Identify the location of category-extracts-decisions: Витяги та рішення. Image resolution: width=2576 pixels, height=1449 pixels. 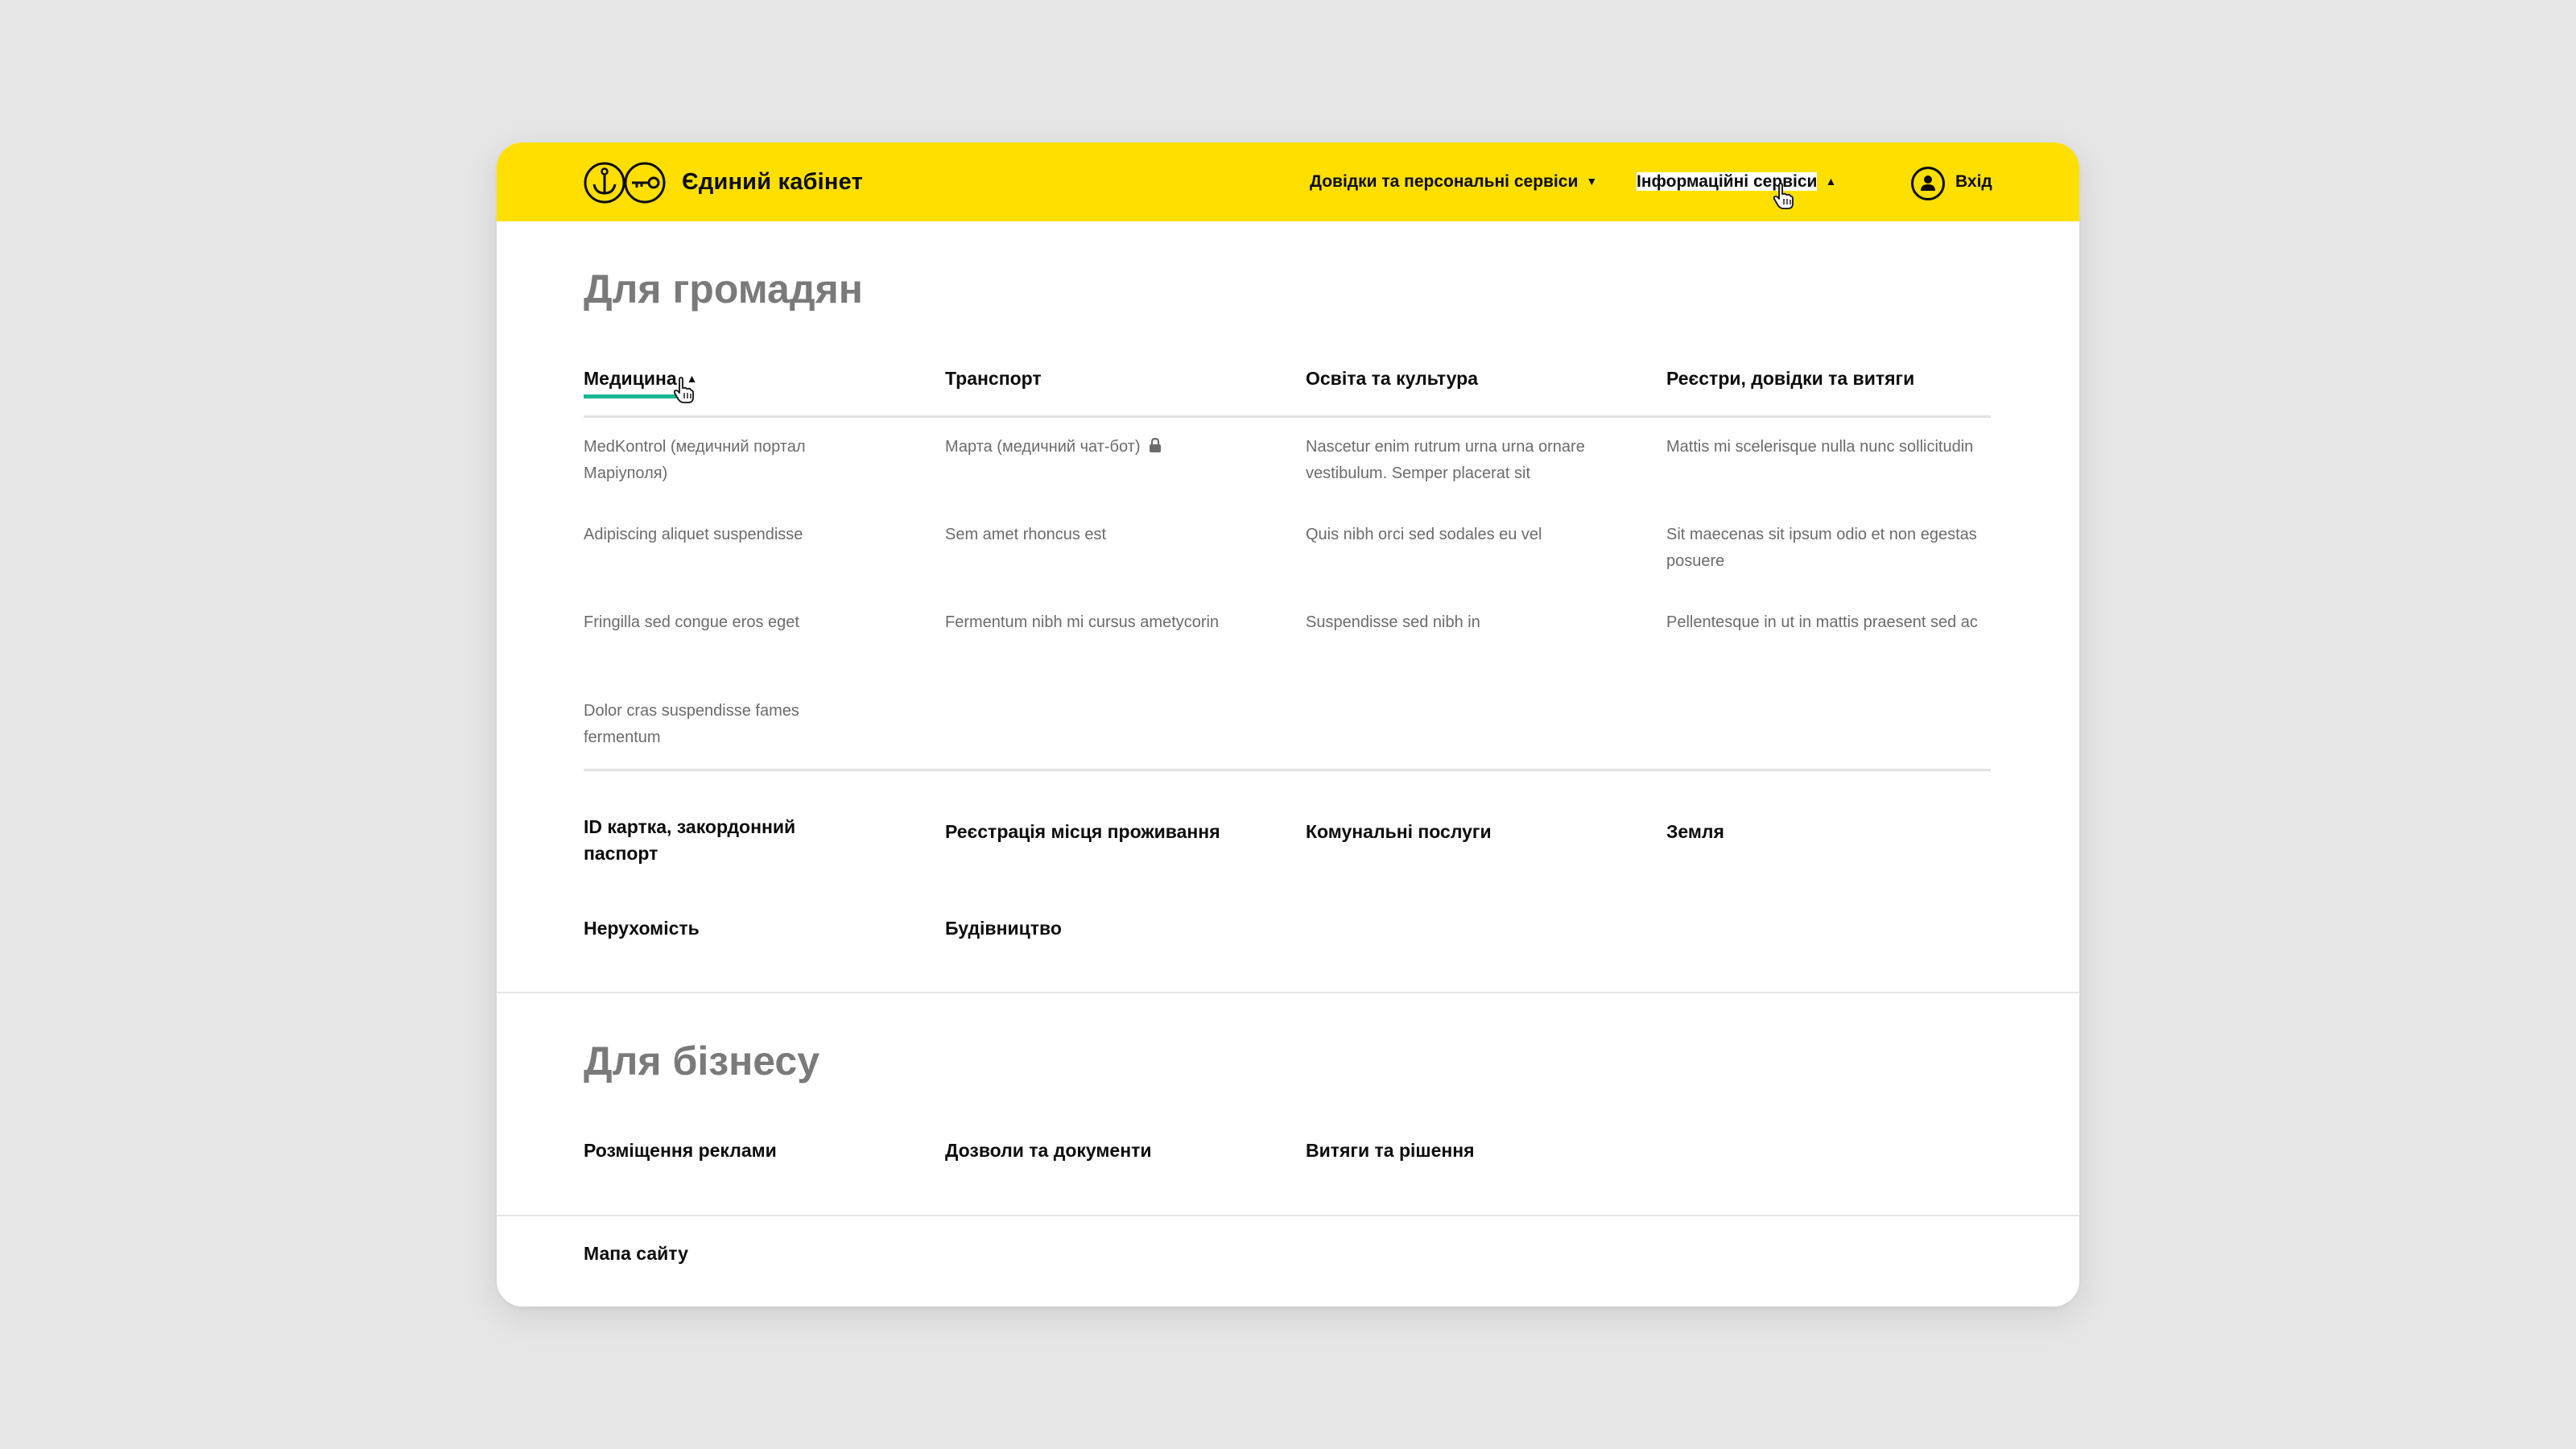
(1451, 1150).